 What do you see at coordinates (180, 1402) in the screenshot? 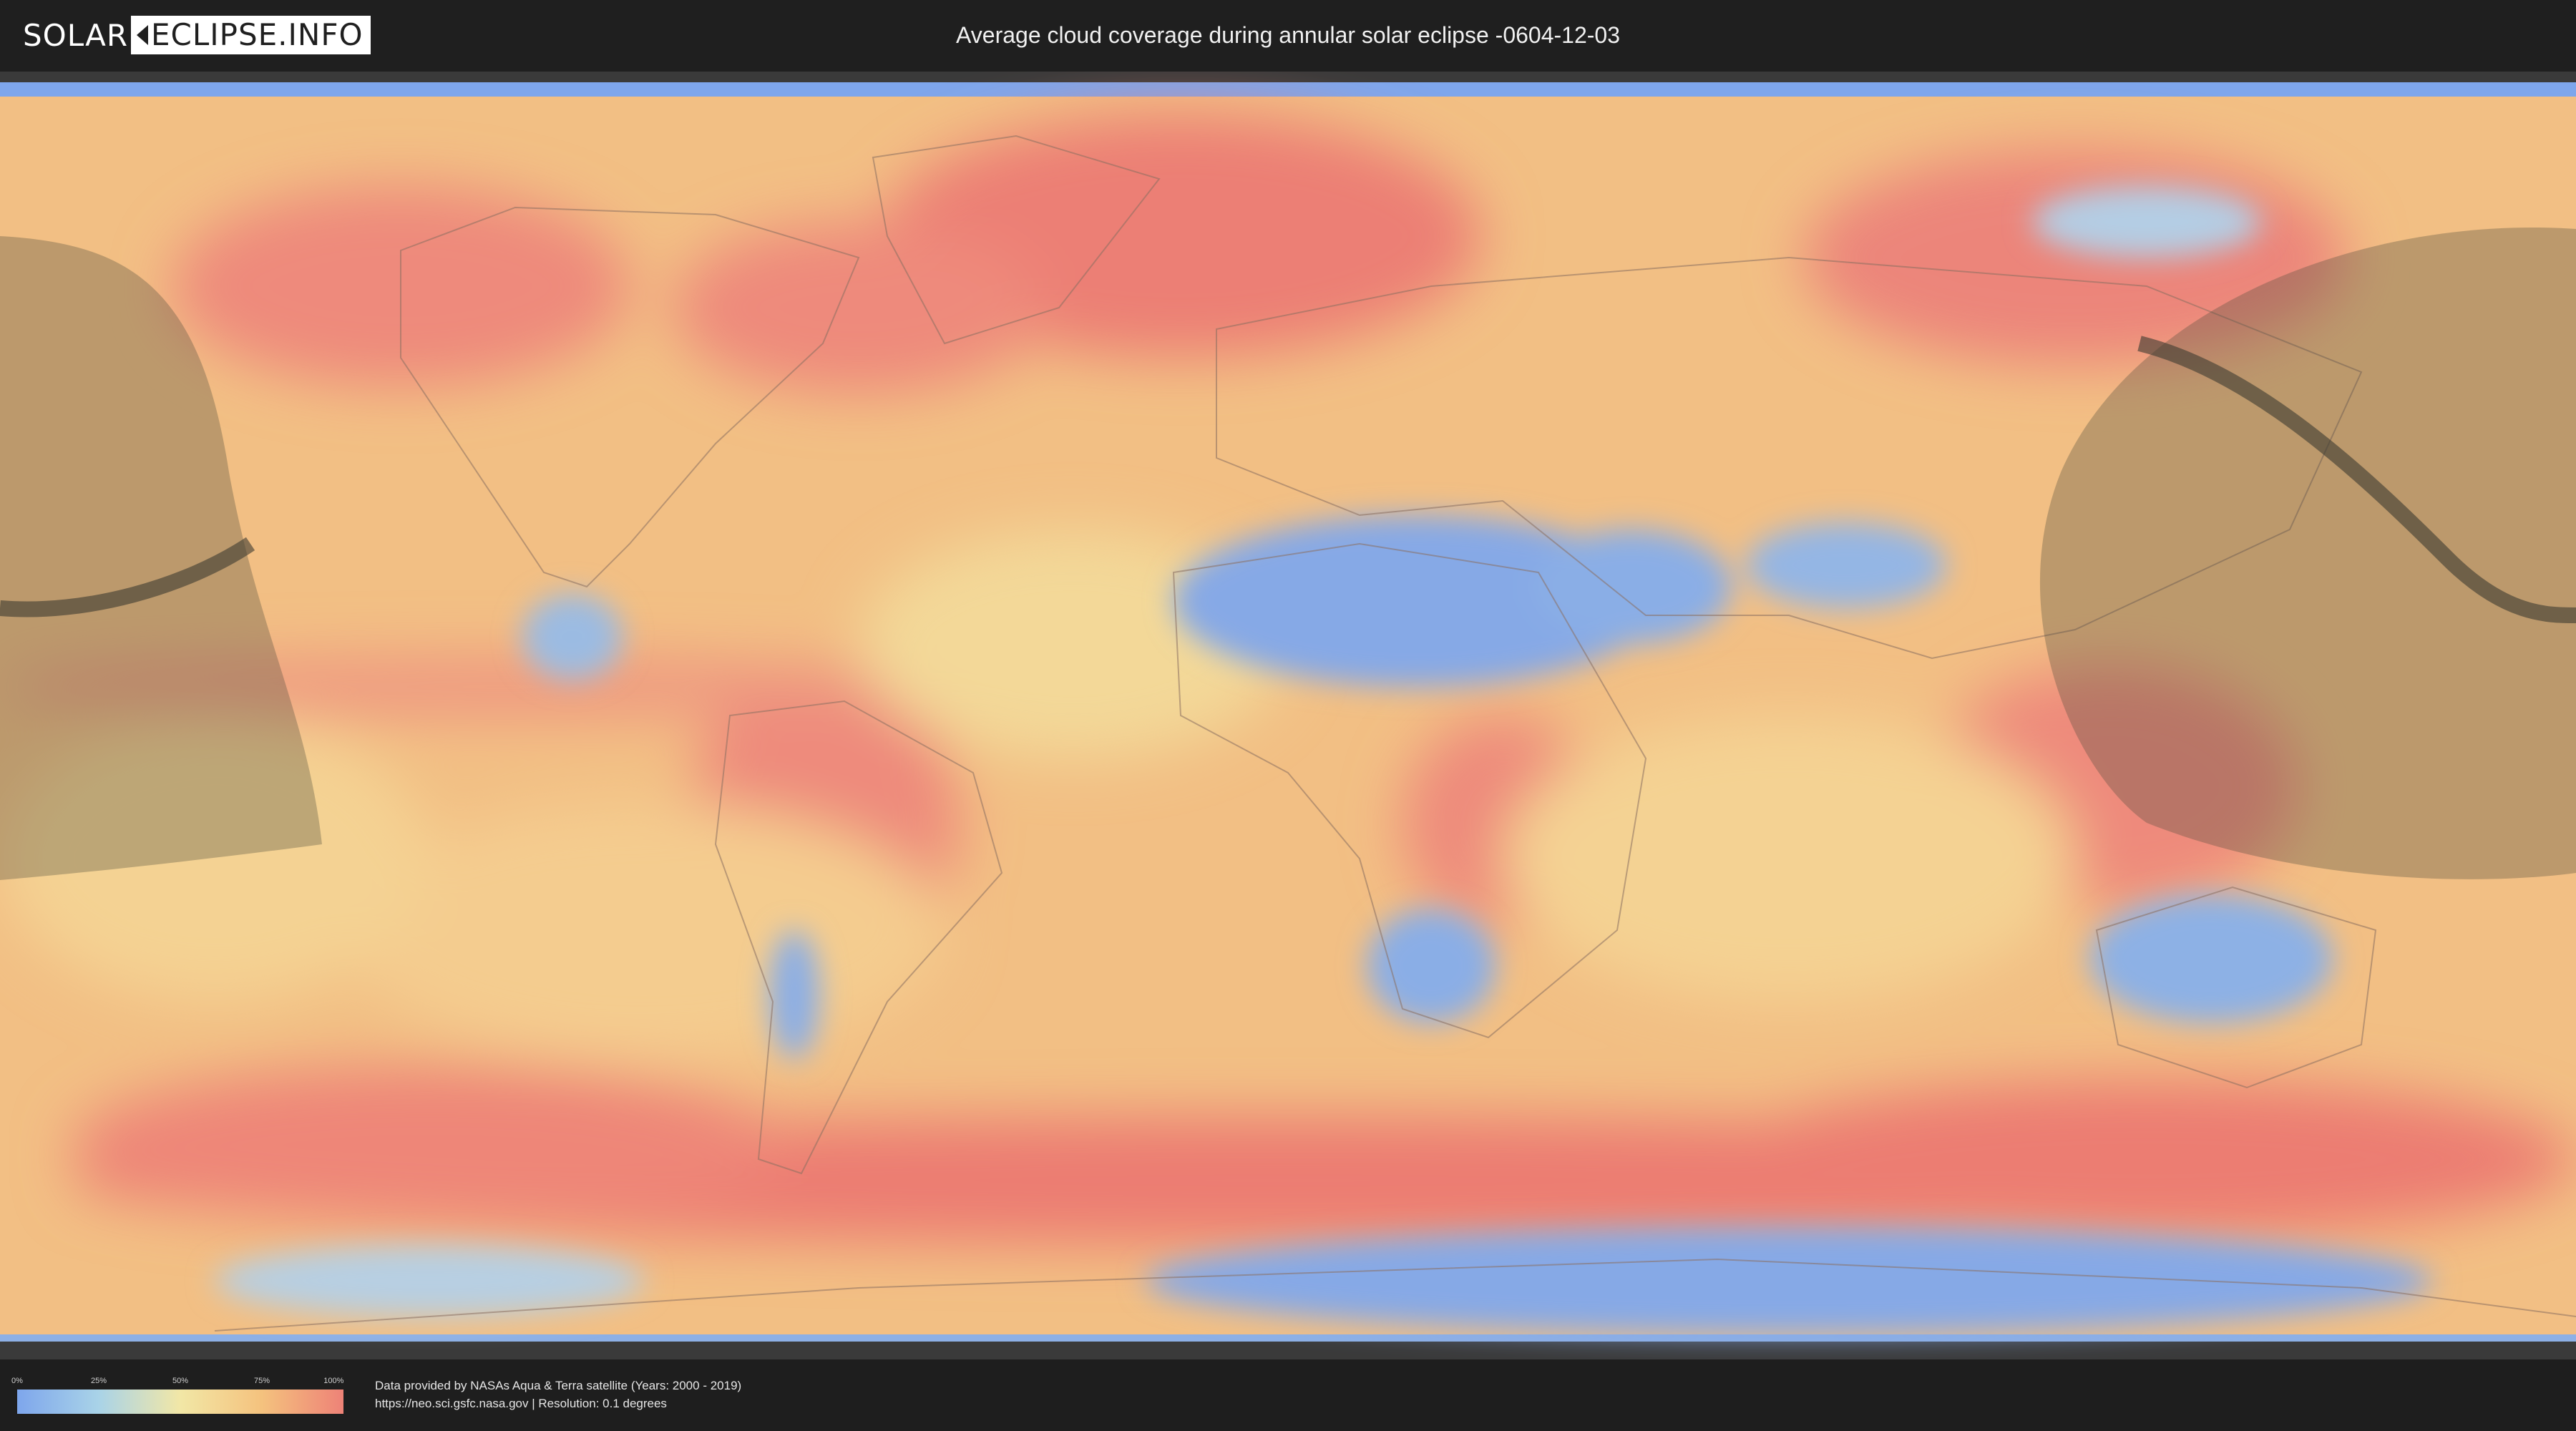
I see `legend-gradient-bar` at bounding box center [180, 1402].